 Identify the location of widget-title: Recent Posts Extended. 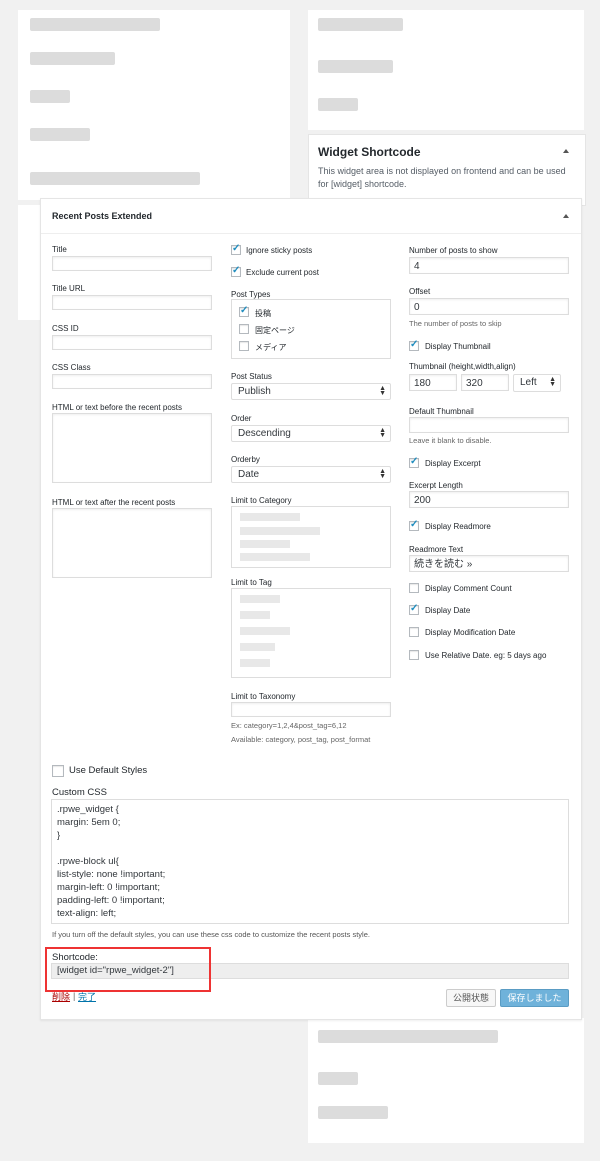
(102, 216).